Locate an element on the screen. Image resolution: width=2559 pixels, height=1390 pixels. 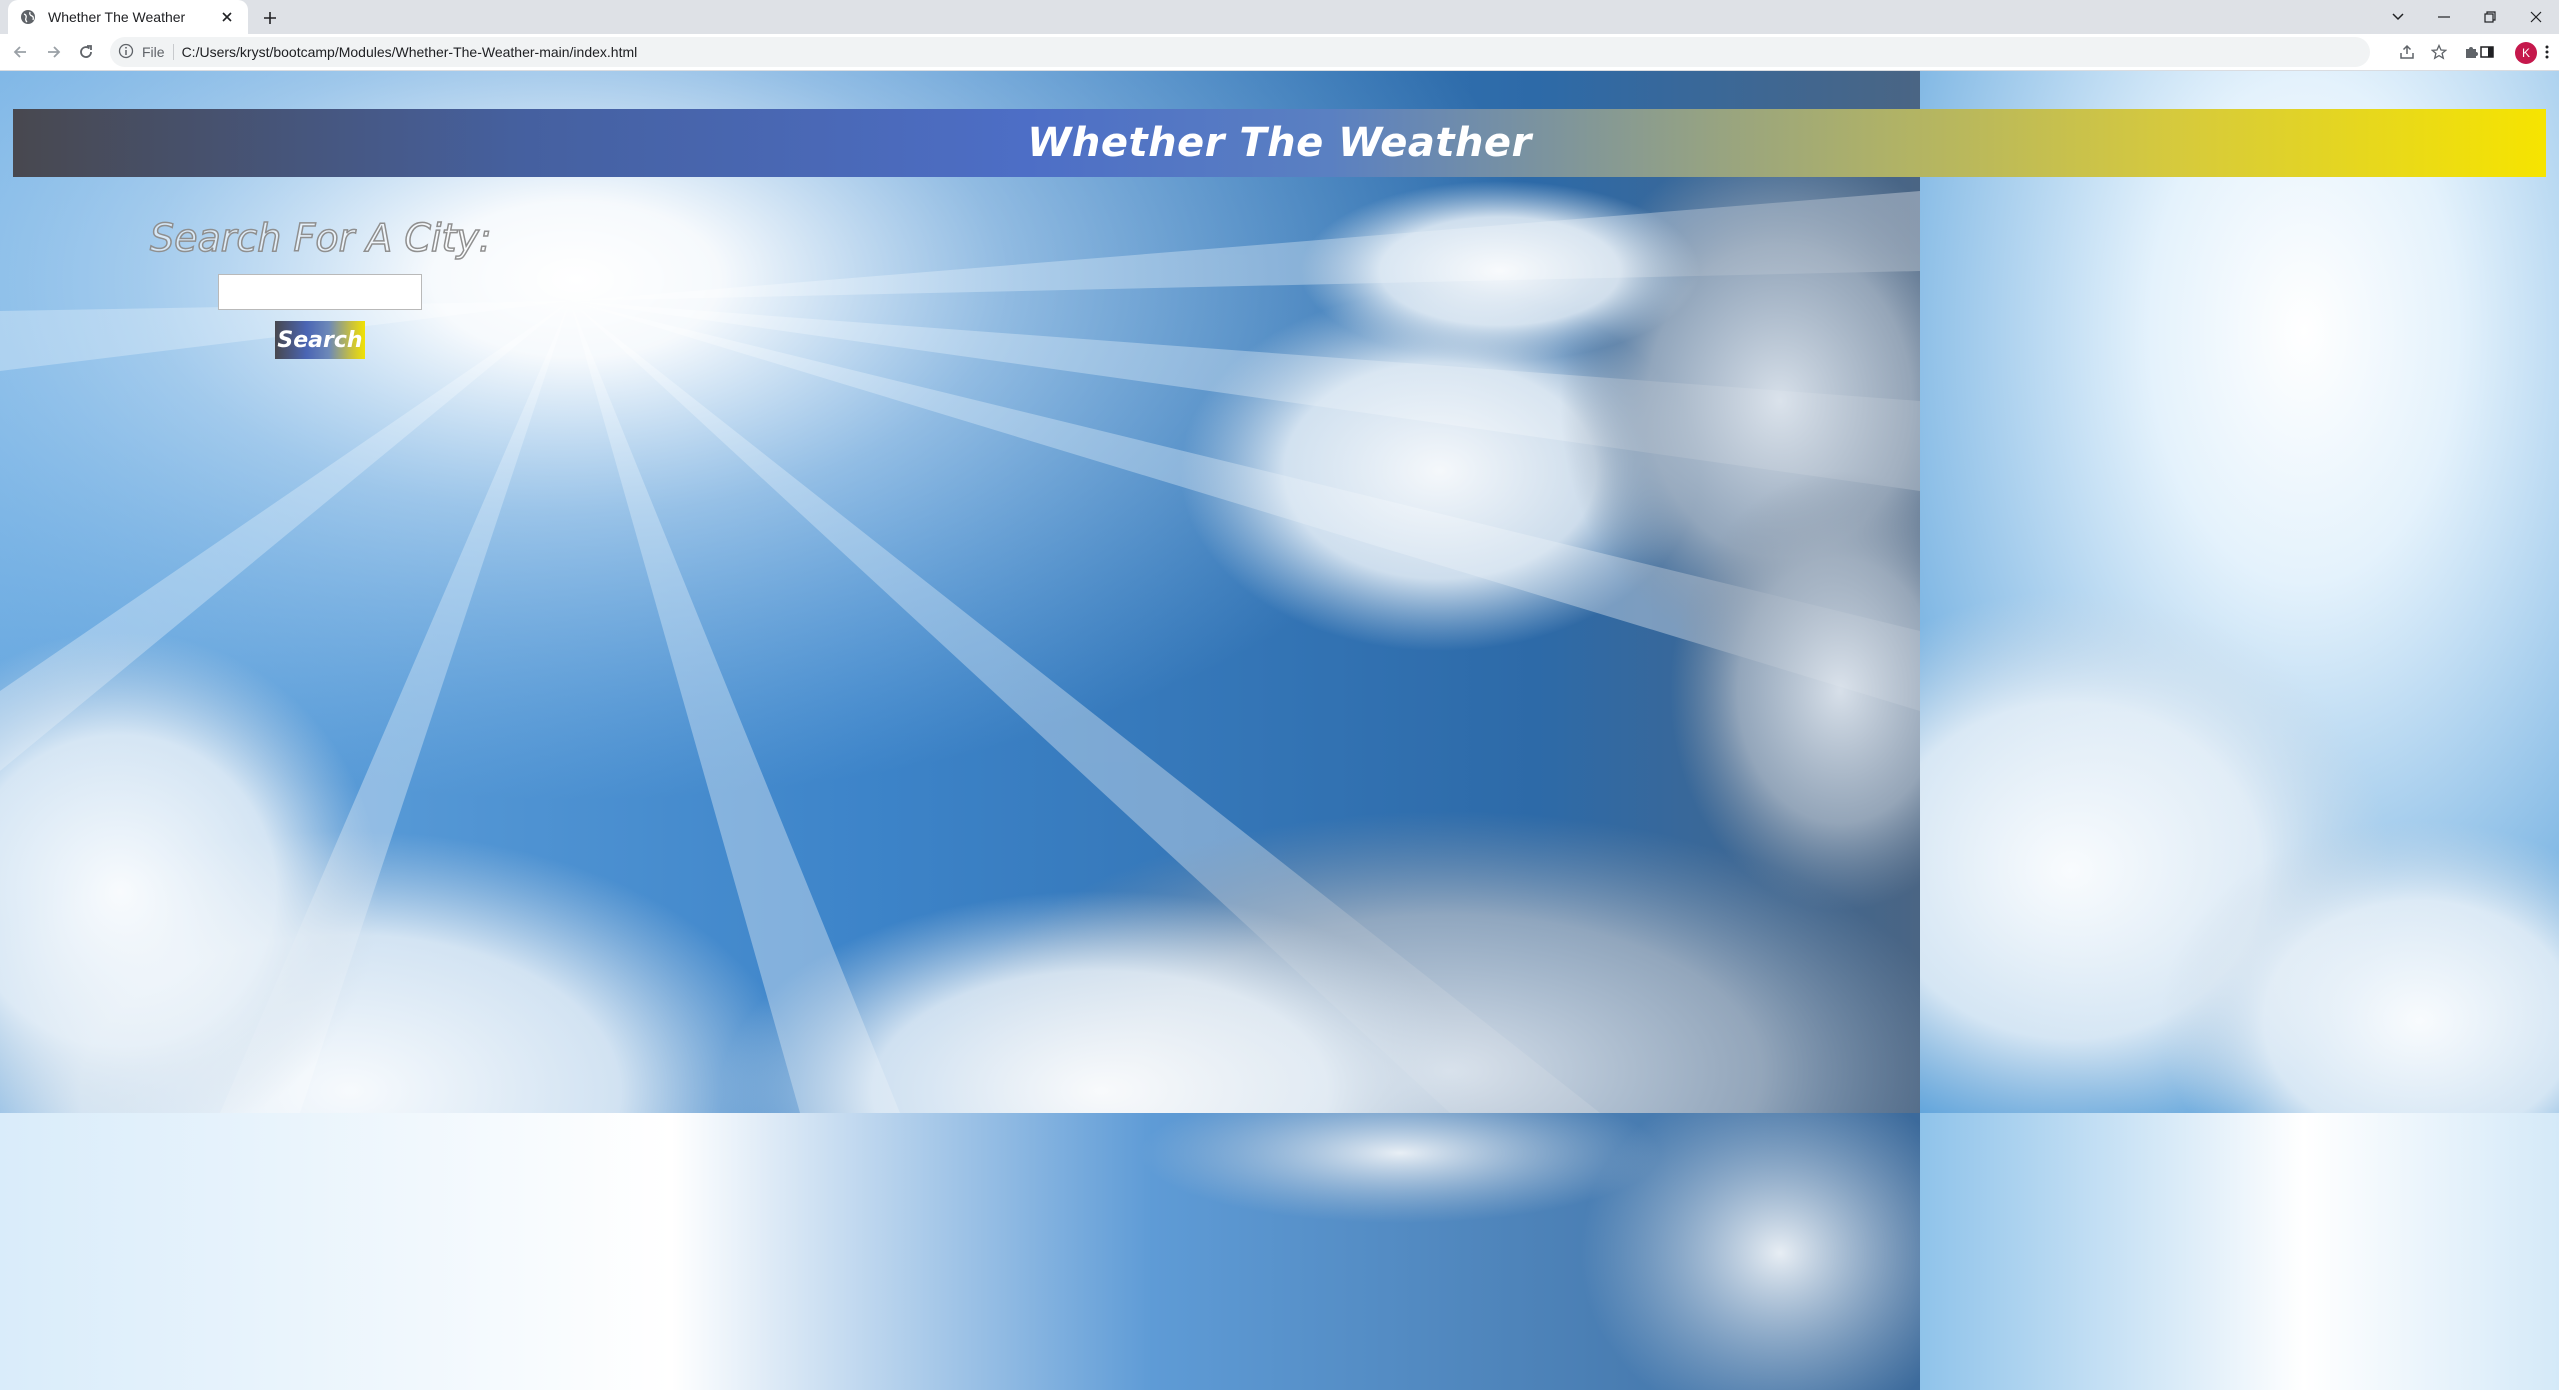
close-tab-icon is located at coordinates (227, 17).